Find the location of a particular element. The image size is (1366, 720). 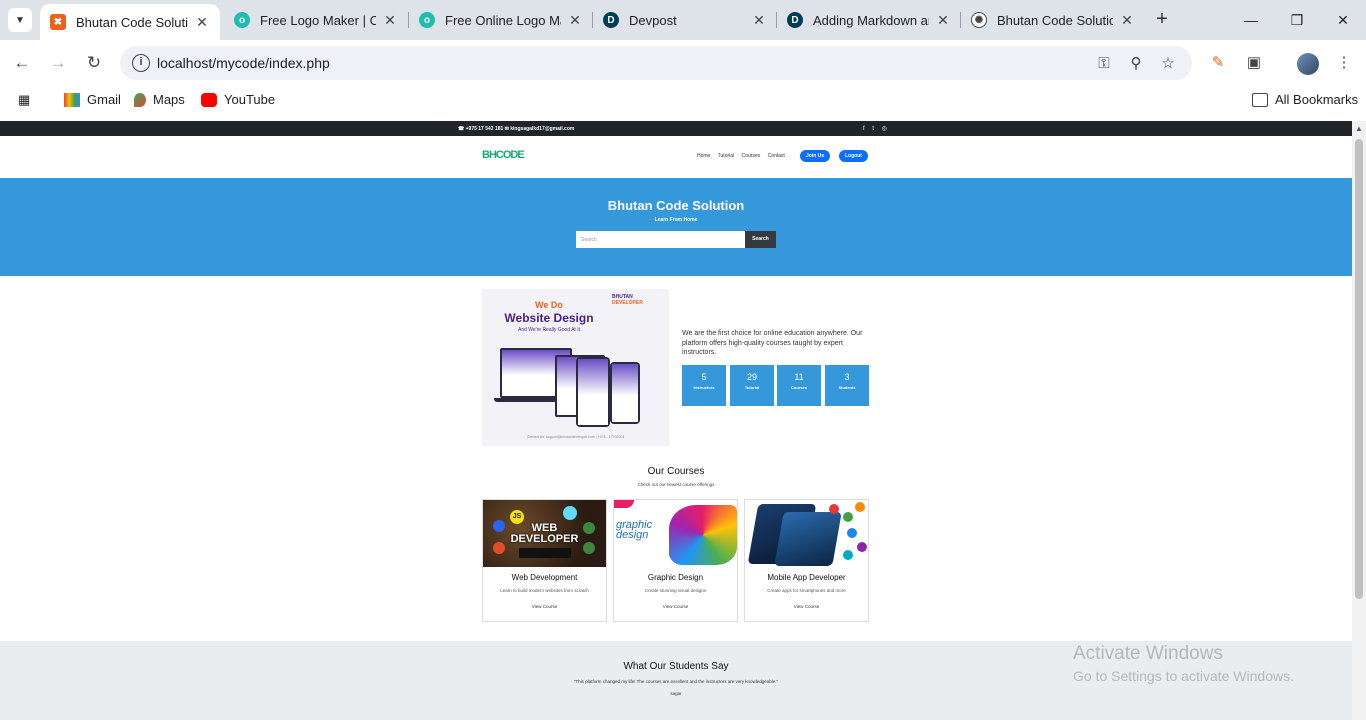

graphic-design-image: graphic design is located at coordinates (675, 533).